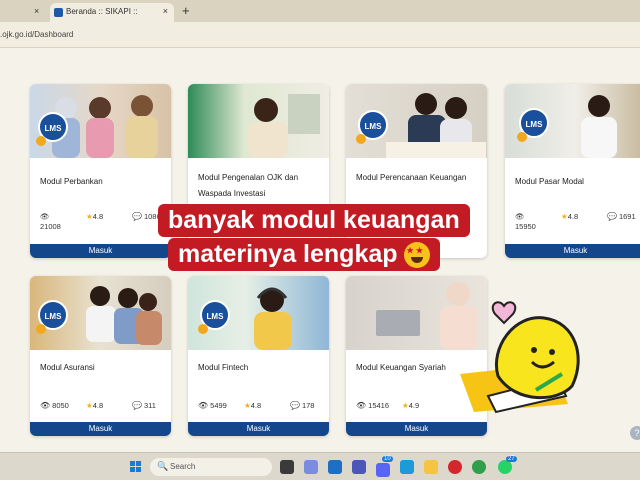 The image size is (640, 480). Describe the element at coordinates (411, 177) in the screenshot. I see `module-title: Modul Perencanaan Keuangan` at that location.